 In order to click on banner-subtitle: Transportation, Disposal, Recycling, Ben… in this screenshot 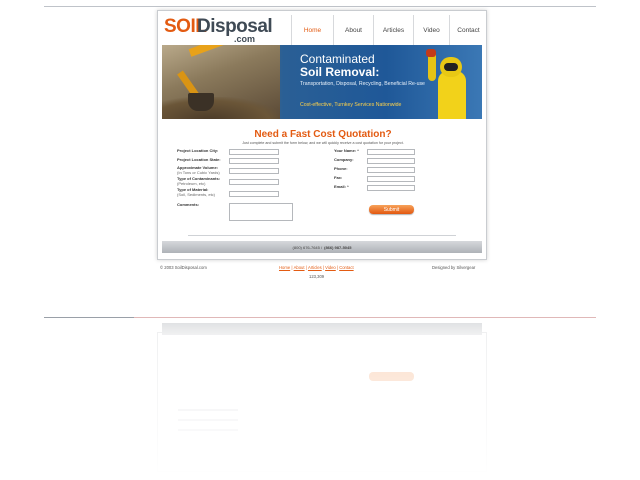, I will do `click(362, 84)`.